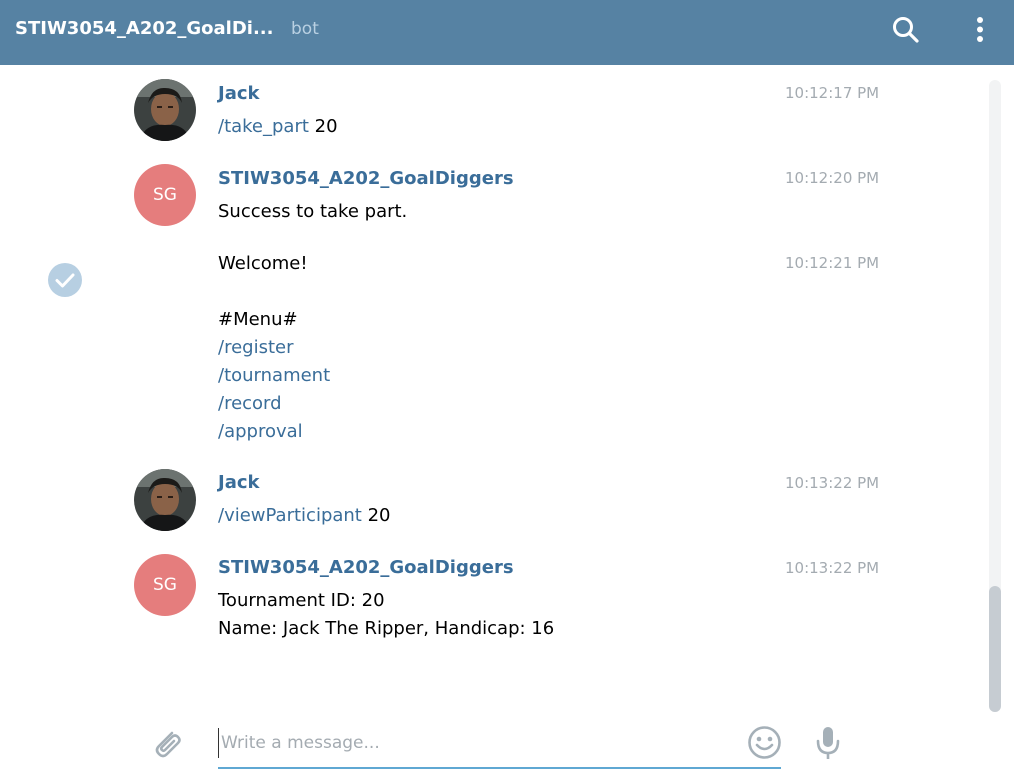  What do you see at coordinates (263, 263) in the screenshot?
I see `message-welcome: Welcome!` at bounding box center [263, 263].